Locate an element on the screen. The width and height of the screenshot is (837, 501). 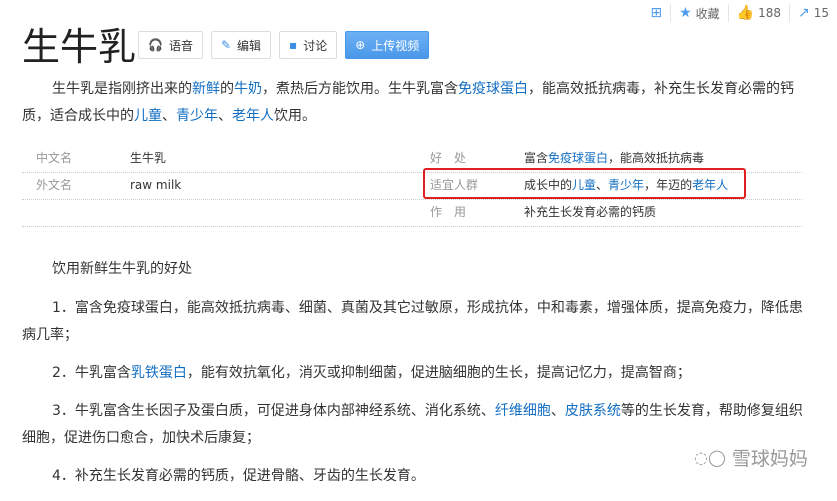
add-button: ⊞ is located at coordinates (656, 13).